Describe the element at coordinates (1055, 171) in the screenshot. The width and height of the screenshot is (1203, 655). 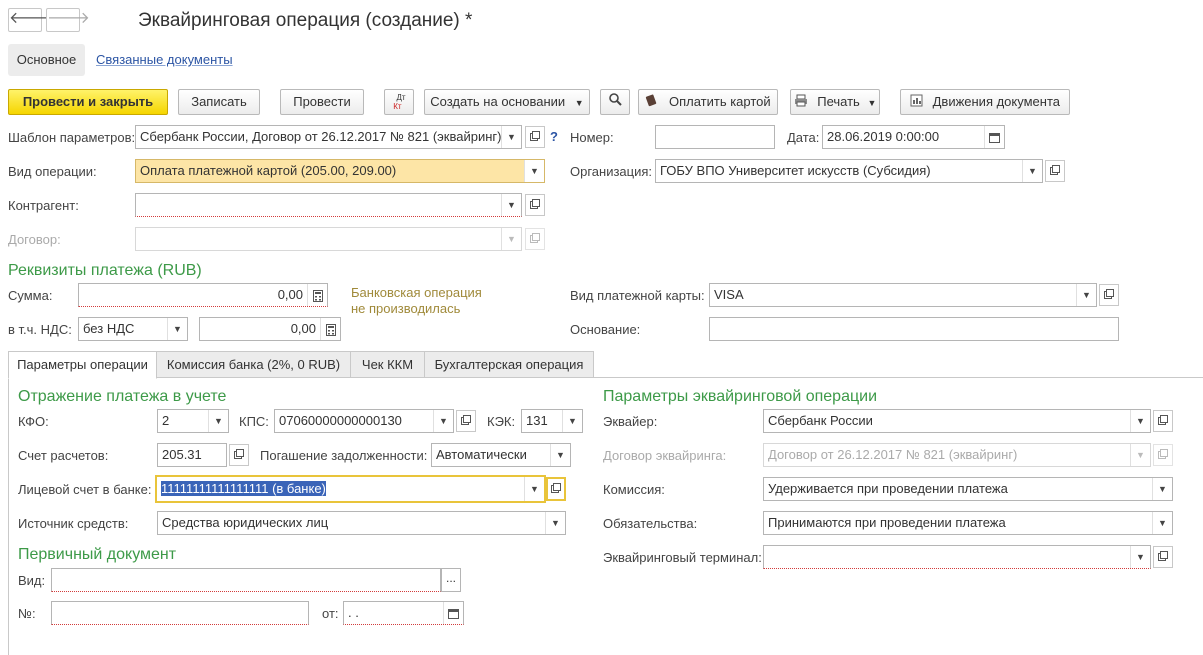
I see `organization-open-button` at that location.